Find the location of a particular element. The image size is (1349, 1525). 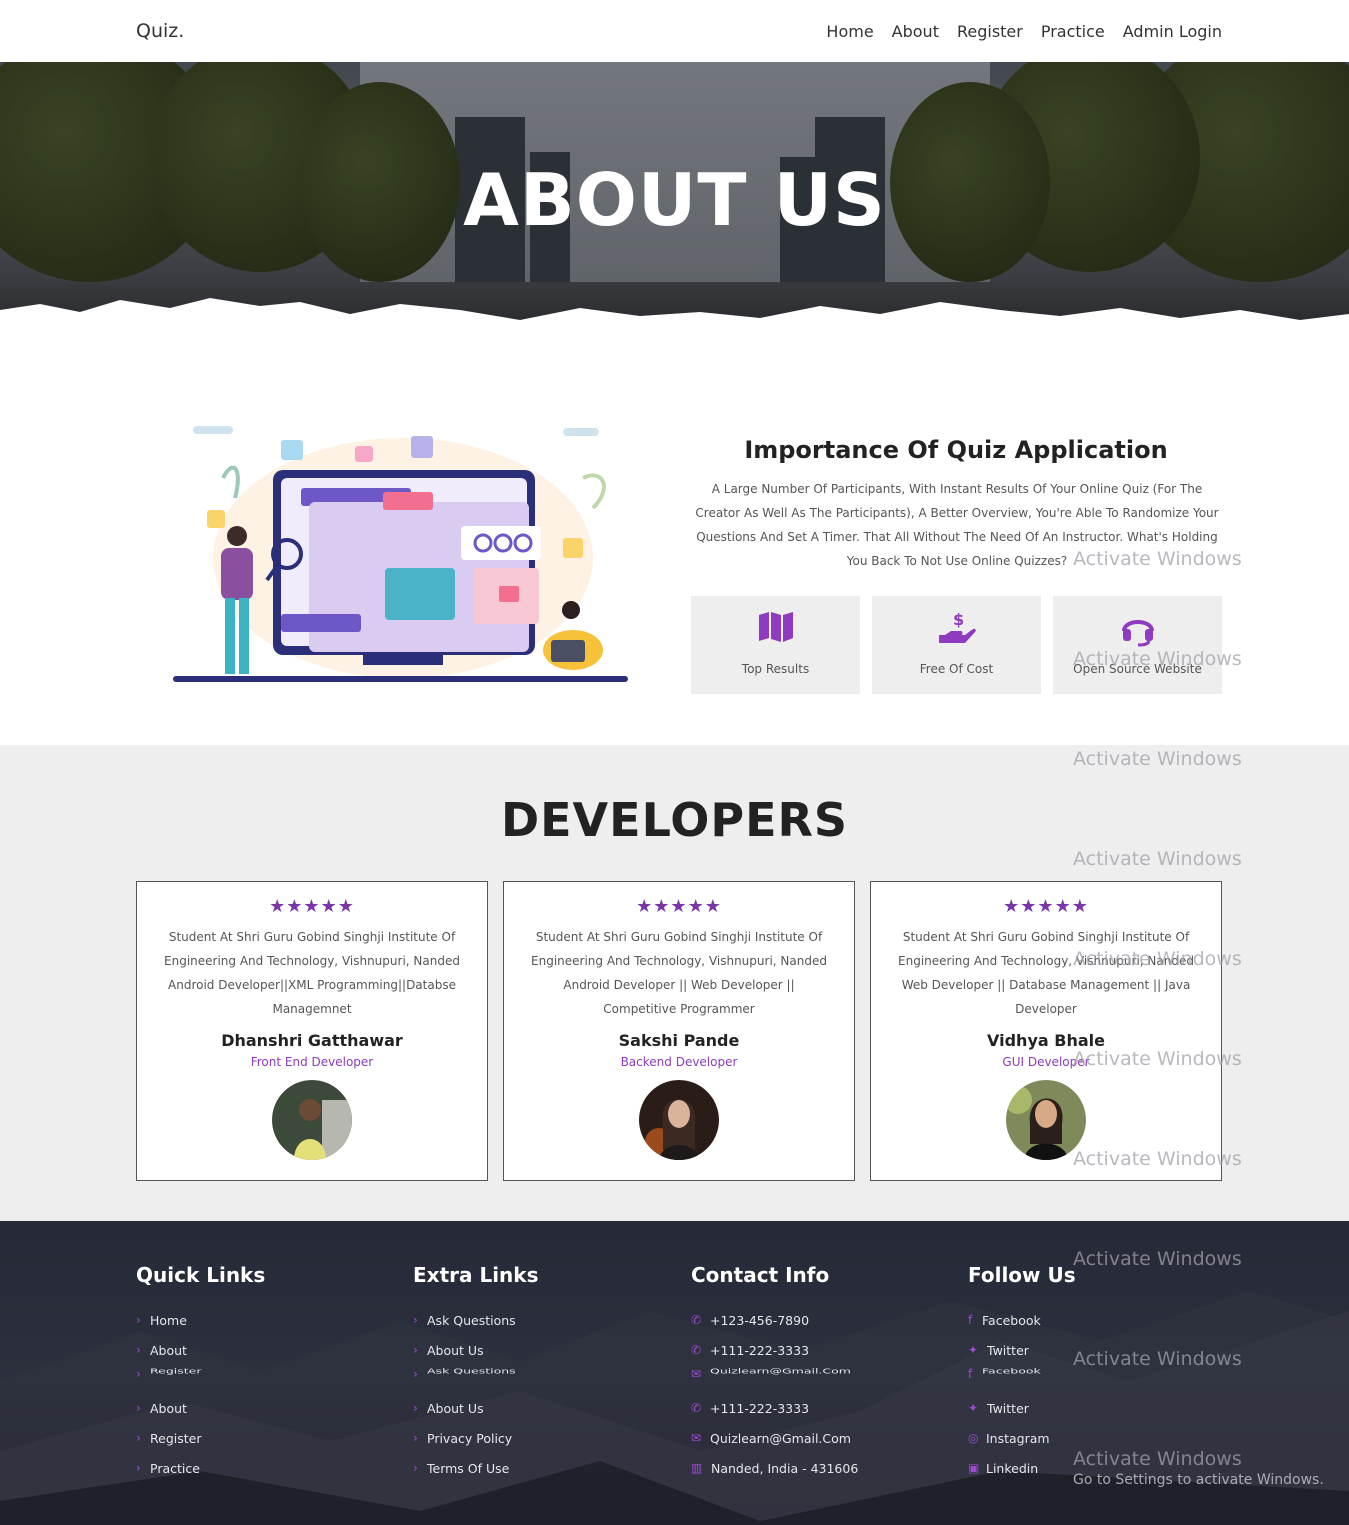

footer-heading: Quick Links is located at coordinates (201, 1275).